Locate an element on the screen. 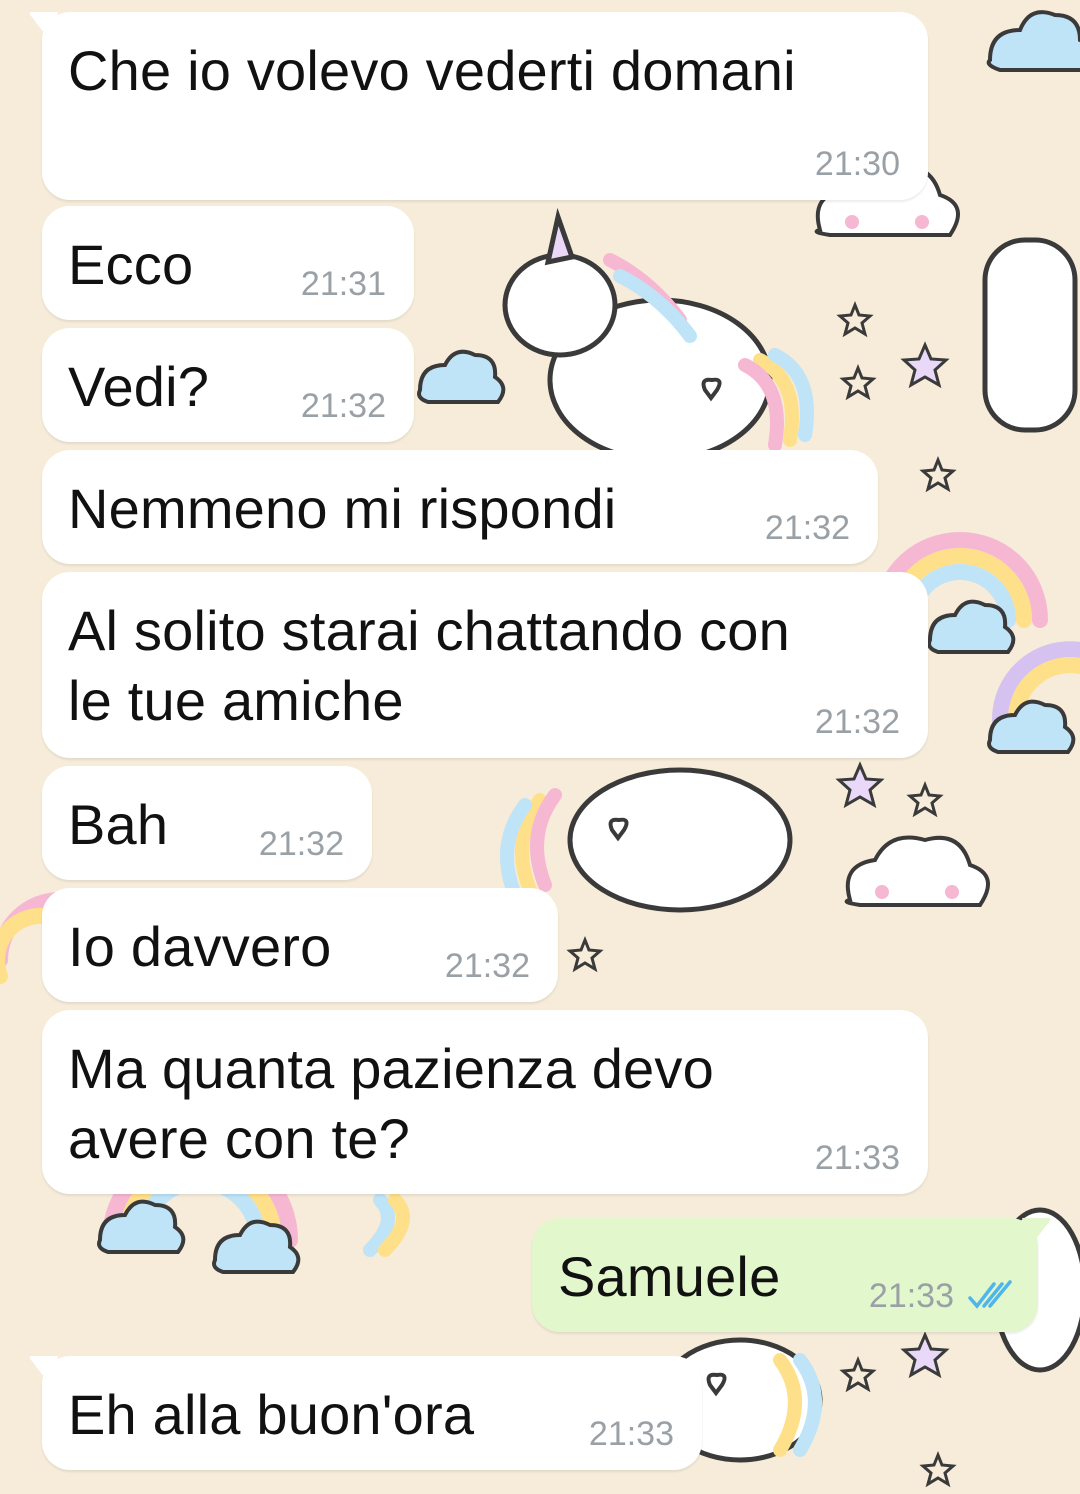 Image resolution: width=1080 pixels, height=1494 pixels. message-text: Che io volevo vederti domani is located at coordinates (432, 70).